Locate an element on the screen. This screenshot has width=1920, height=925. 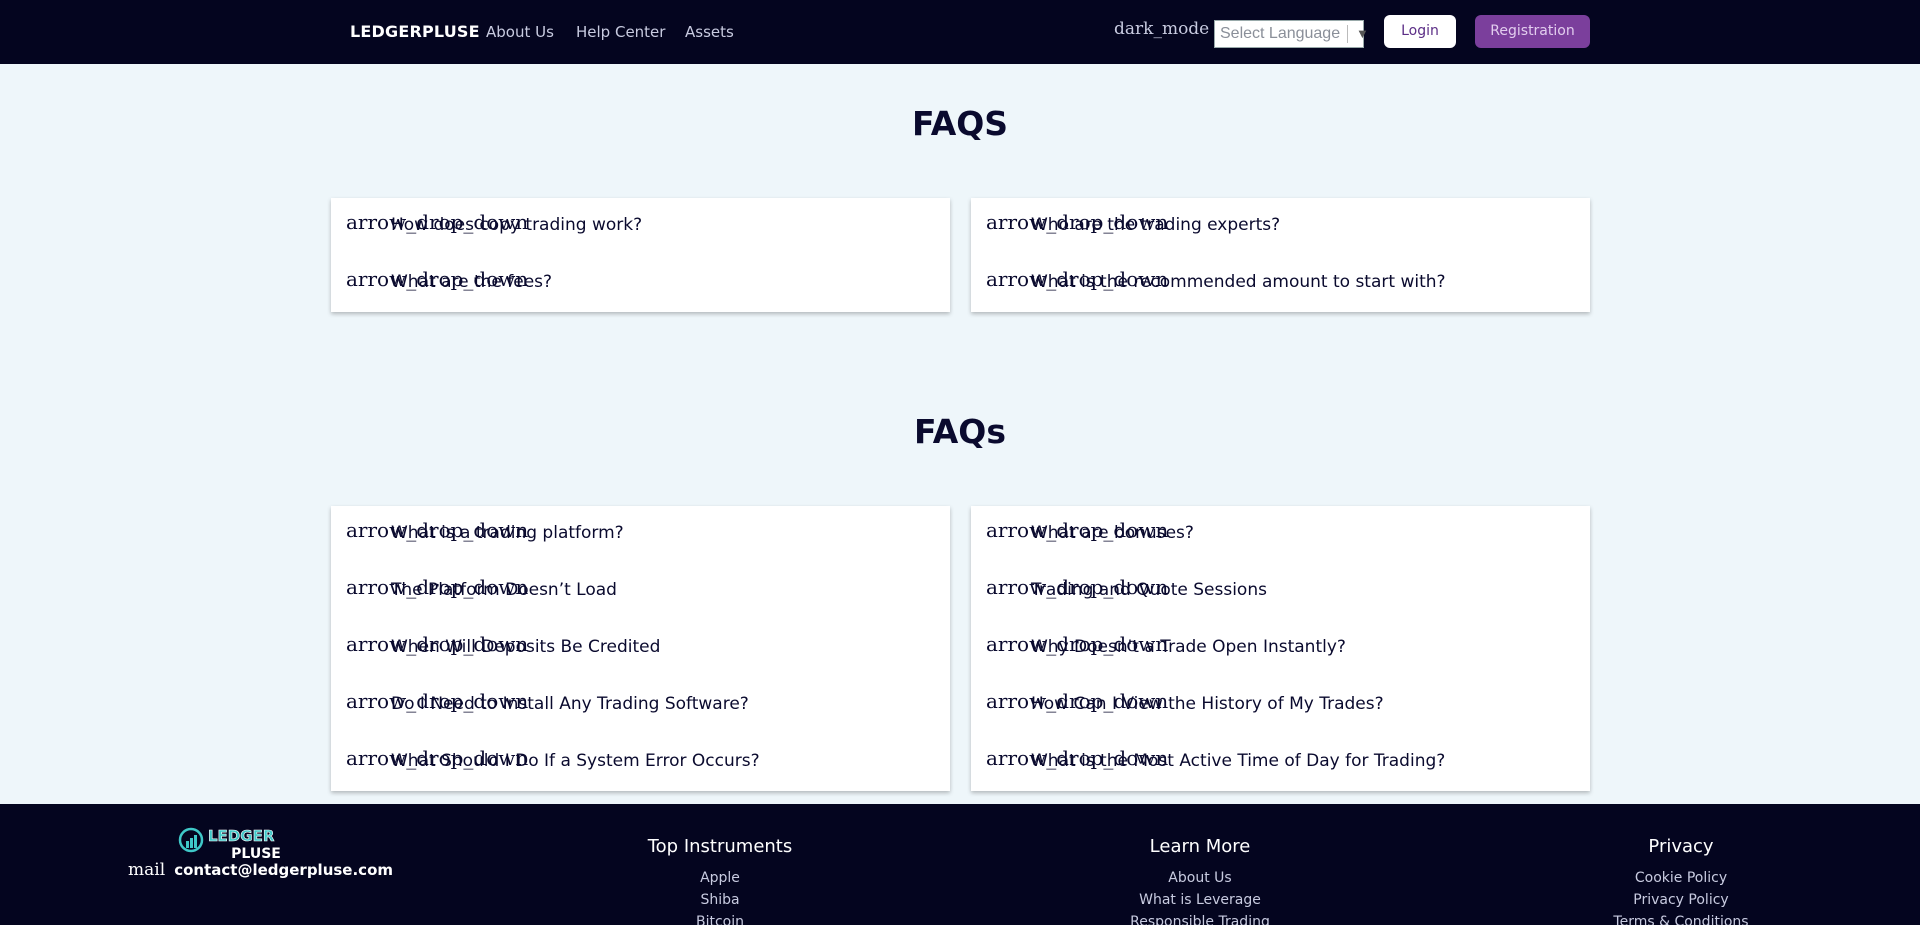
nav-link-help-center: Help Center is located at coordinates (620, 32).